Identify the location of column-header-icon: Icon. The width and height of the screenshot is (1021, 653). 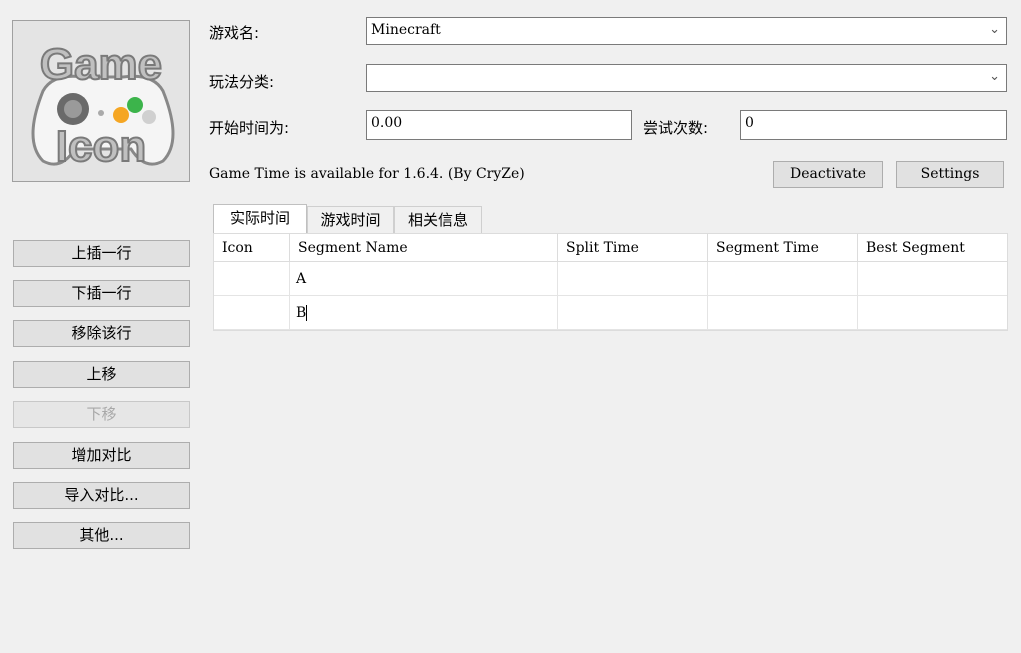
(252, 248).